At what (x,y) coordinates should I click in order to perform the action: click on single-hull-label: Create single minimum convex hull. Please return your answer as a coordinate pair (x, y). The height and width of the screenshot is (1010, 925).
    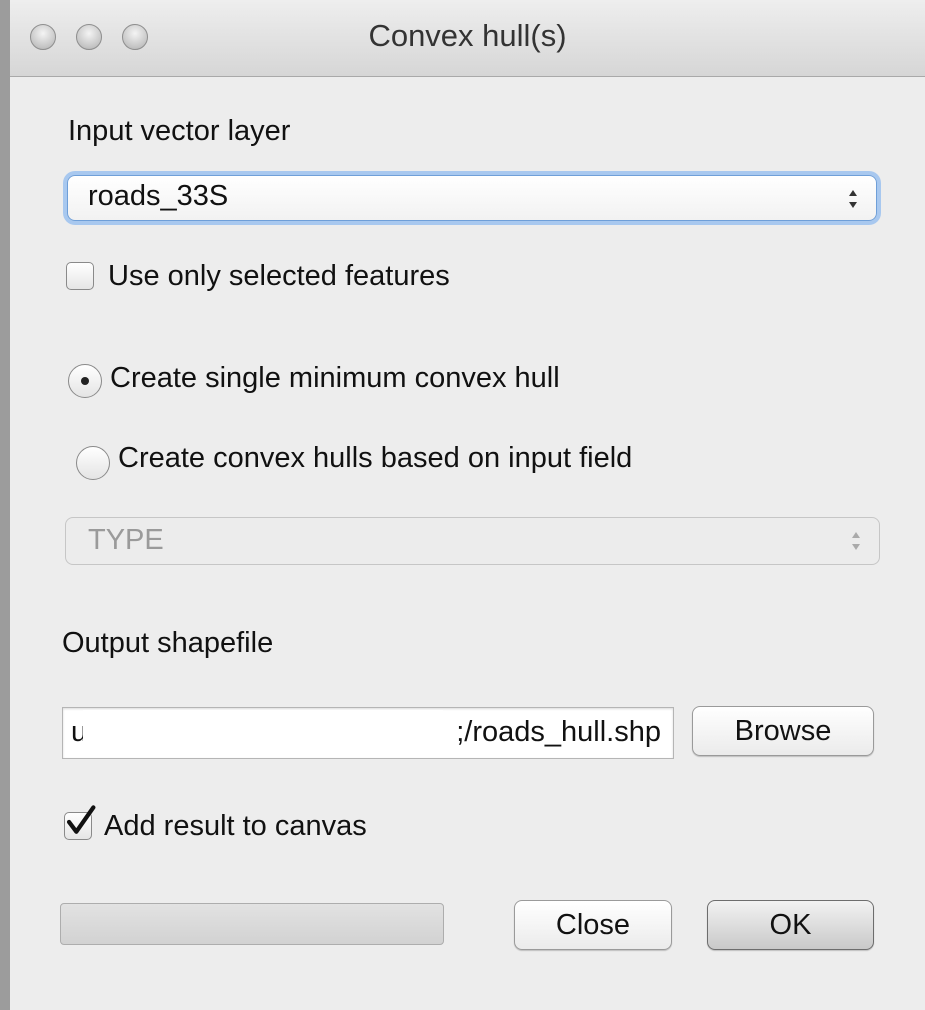
    Looking at the image, I should click on (335, 378).